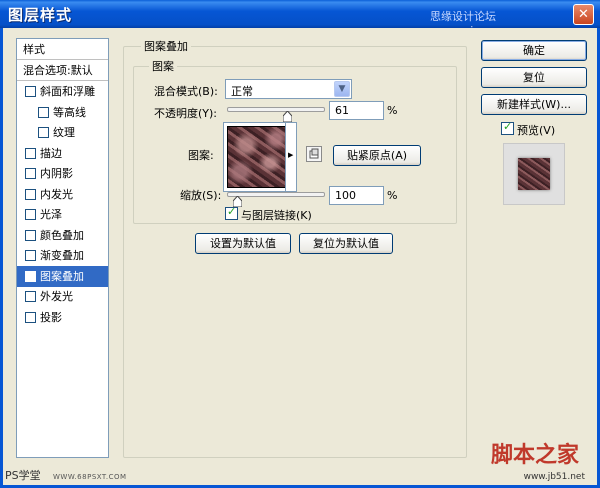 This screenshot has width=600, height=488. Describe the element at coordinates (90, 477) in the screenshot. I see `ps-url-watermark: WWW.68PSXT.COM` at that location.